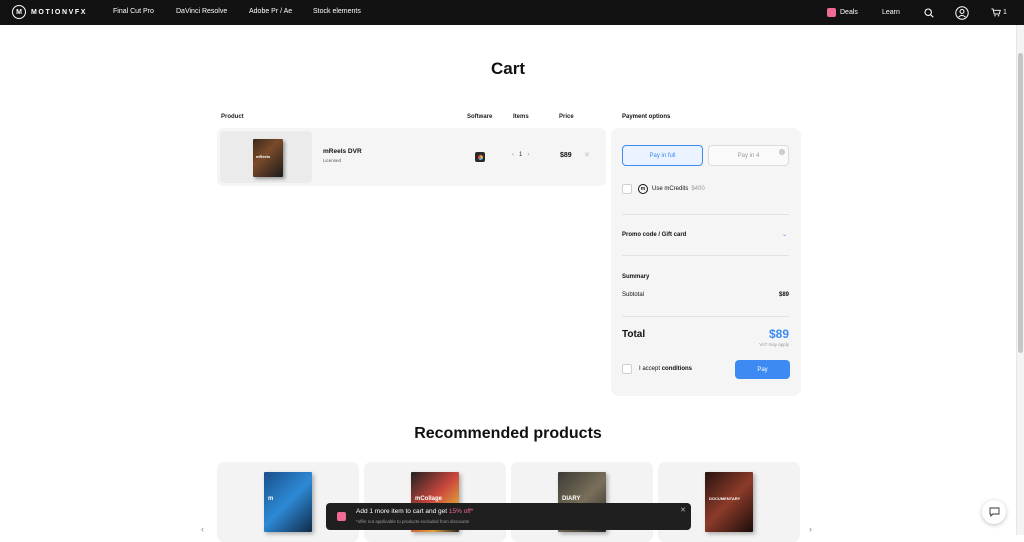  I want to click on davinci-resolve-icon, so click(480, 157).